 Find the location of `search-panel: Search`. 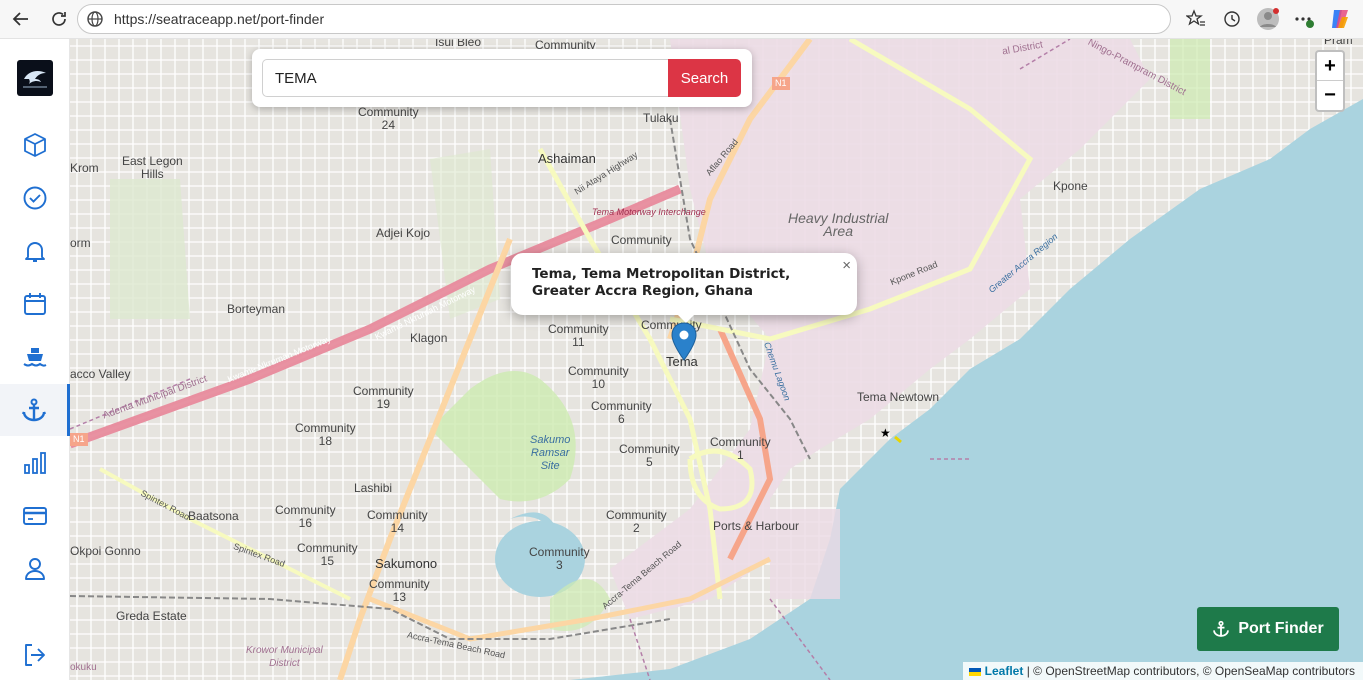

search-panel: Search is located at coordinates (502, 78).